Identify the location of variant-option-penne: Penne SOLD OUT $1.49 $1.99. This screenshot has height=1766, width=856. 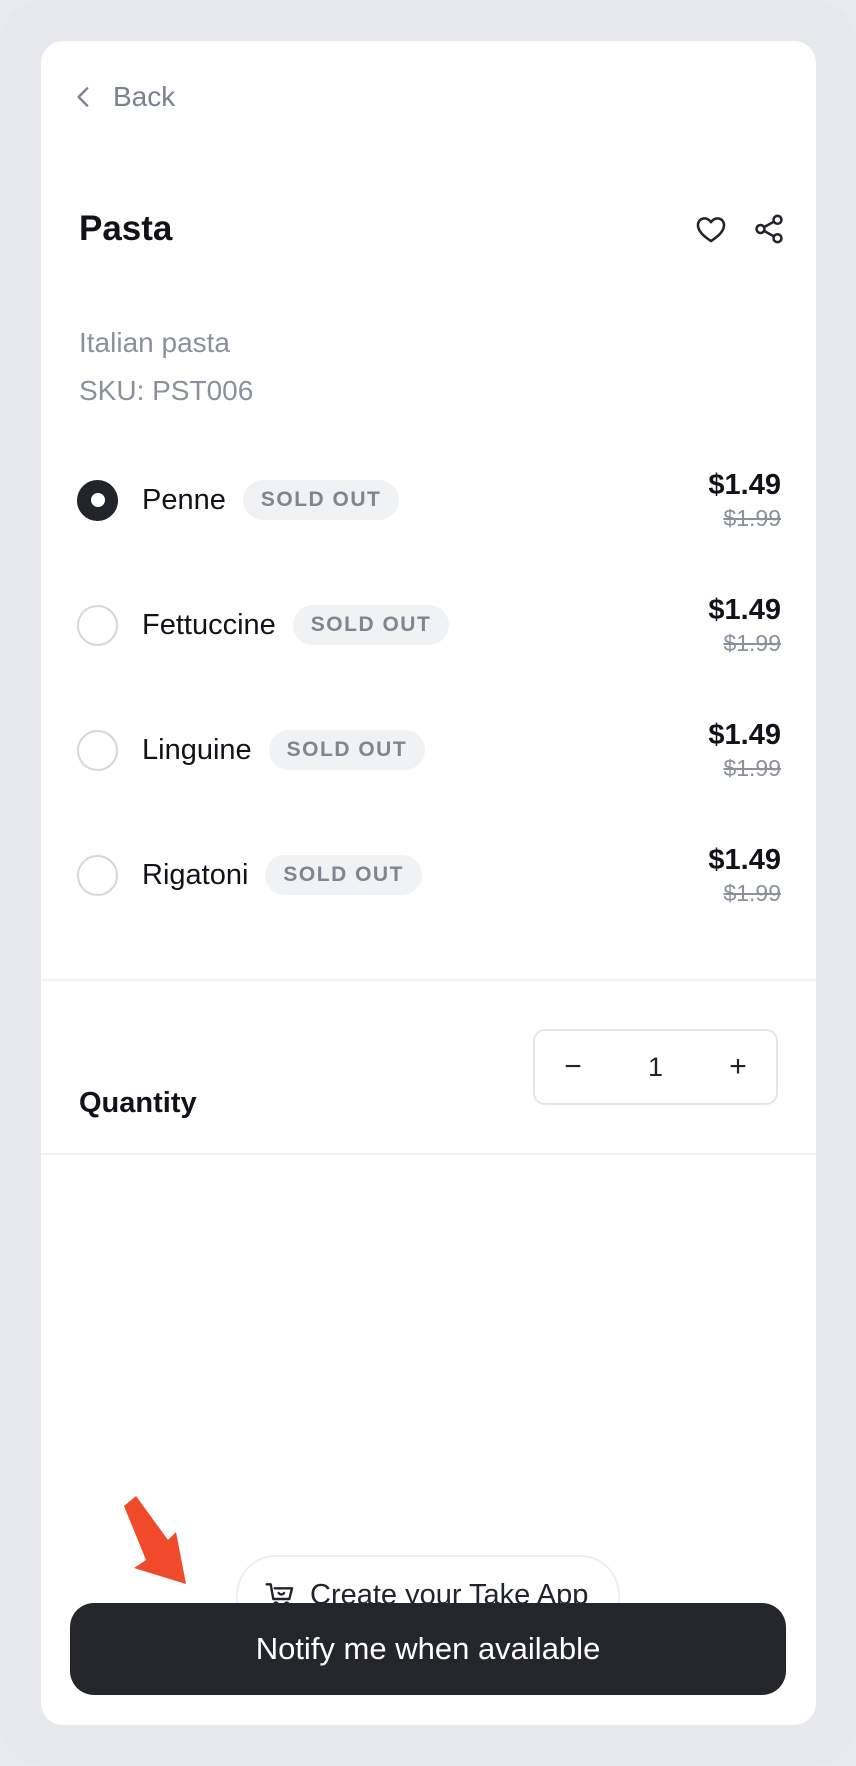
(429, 500).